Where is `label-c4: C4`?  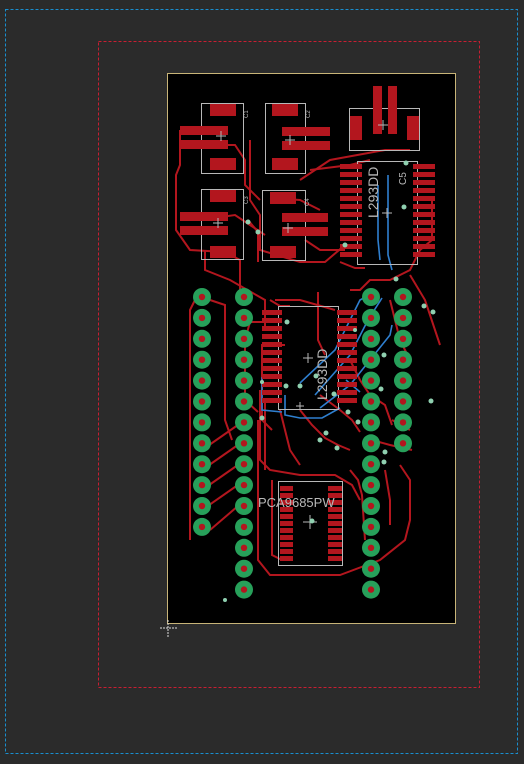
label-c4: C4 is located at coordinates (308, 202).